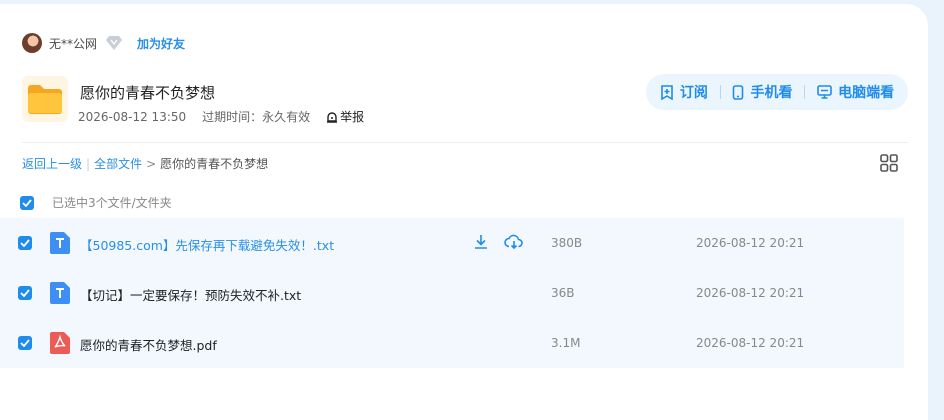 The height and width of the screenshot is (420, 944). I want to click on monitor-icon, so click(824, 92).